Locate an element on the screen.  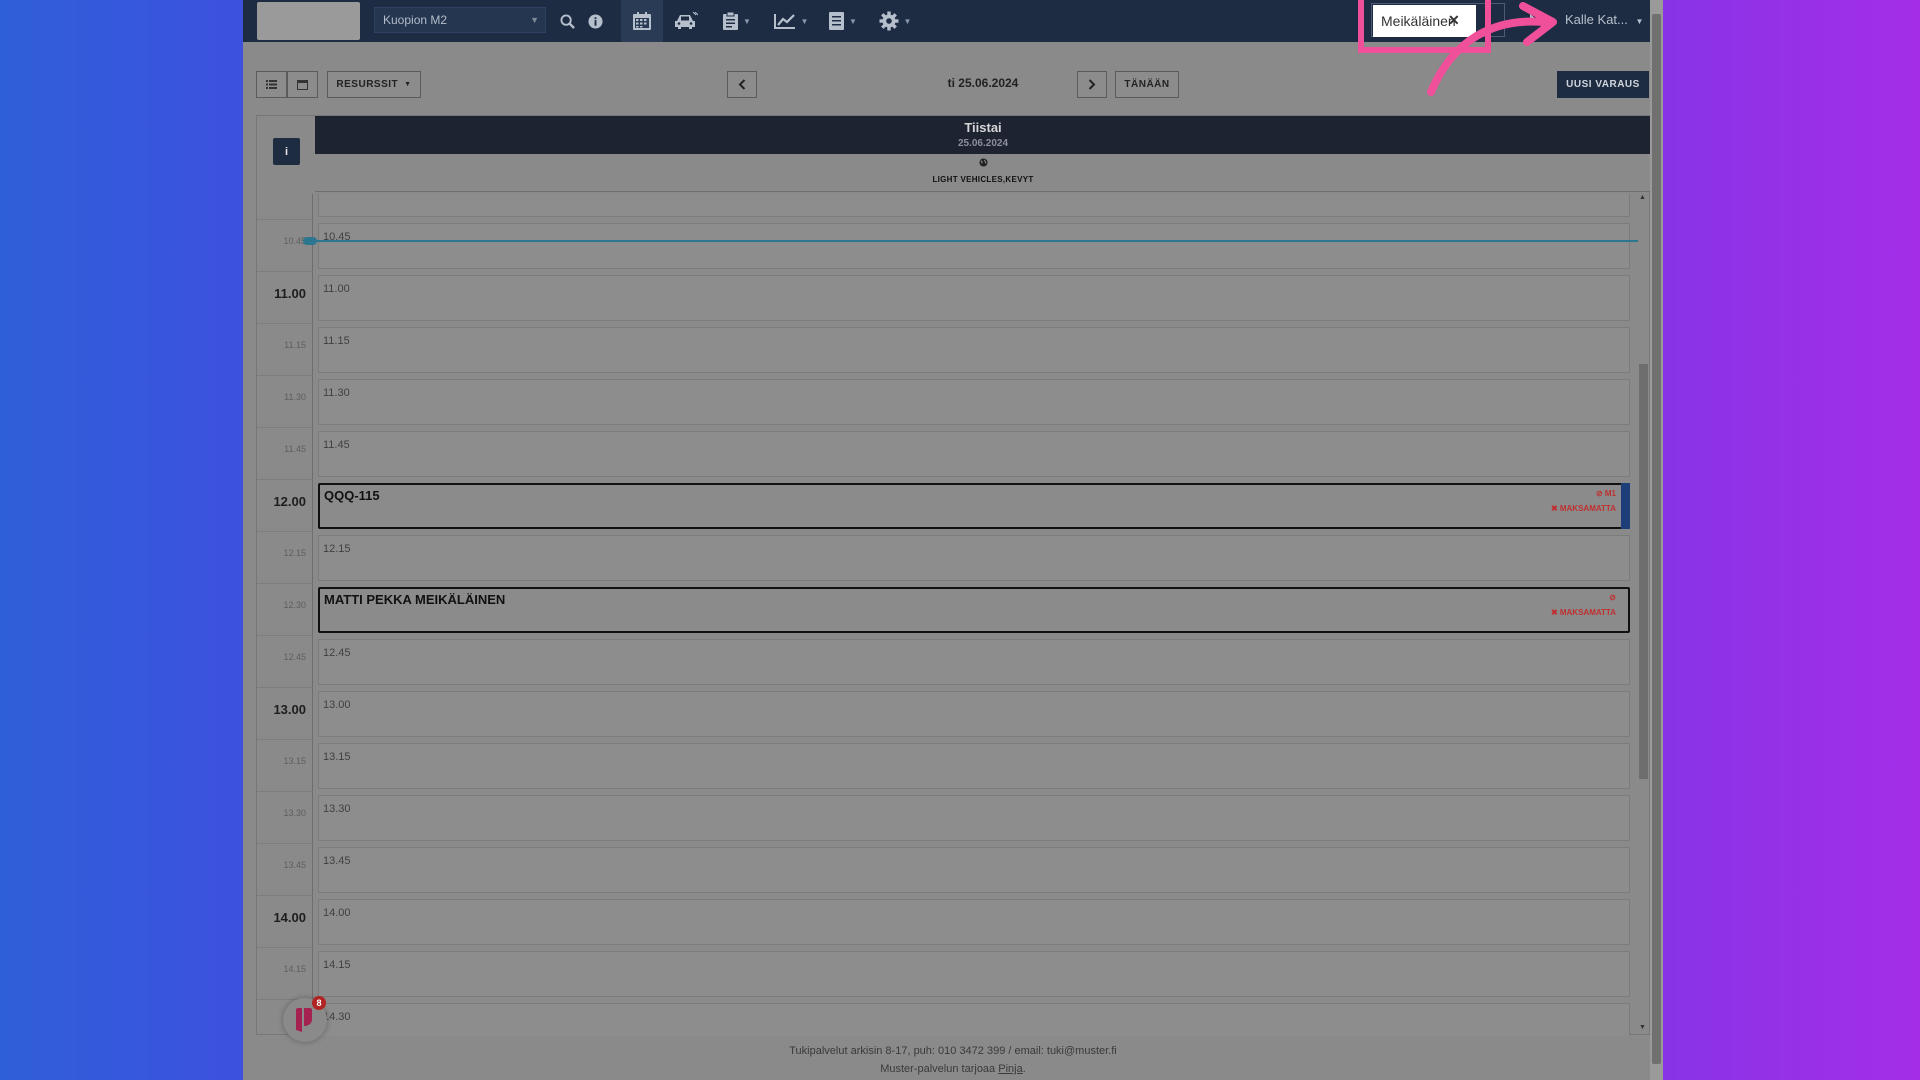
info-icon is located at coordinates (595, 21).